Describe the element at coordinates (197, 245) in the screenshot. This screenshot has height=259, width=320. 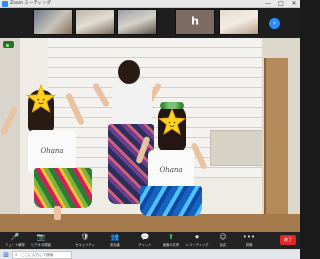
I see `toolbar-label: レコーディング` at that location.